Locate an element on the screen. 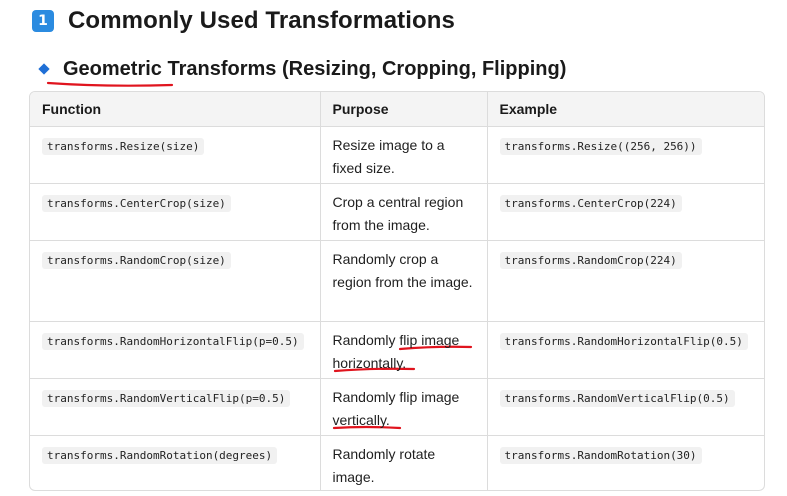 The image size is (787, 496). table-header-row: Function Purpose Example is located at coordinates (397, 109).